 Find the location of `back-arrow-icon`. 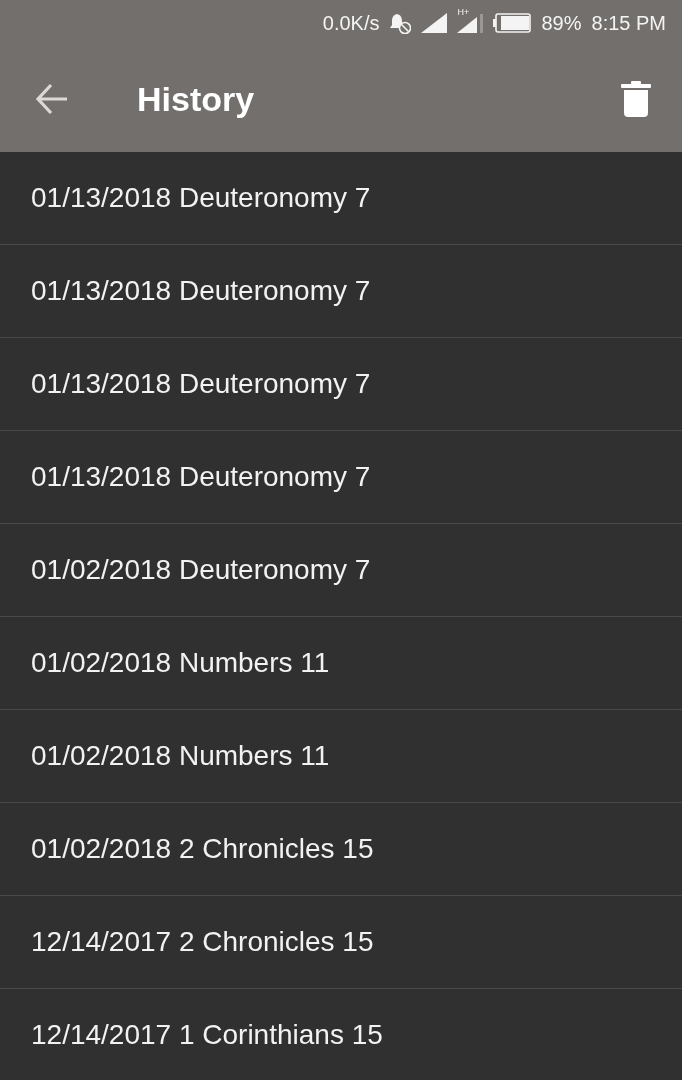

back-arrow-icon is located at coordinates (52, 98).